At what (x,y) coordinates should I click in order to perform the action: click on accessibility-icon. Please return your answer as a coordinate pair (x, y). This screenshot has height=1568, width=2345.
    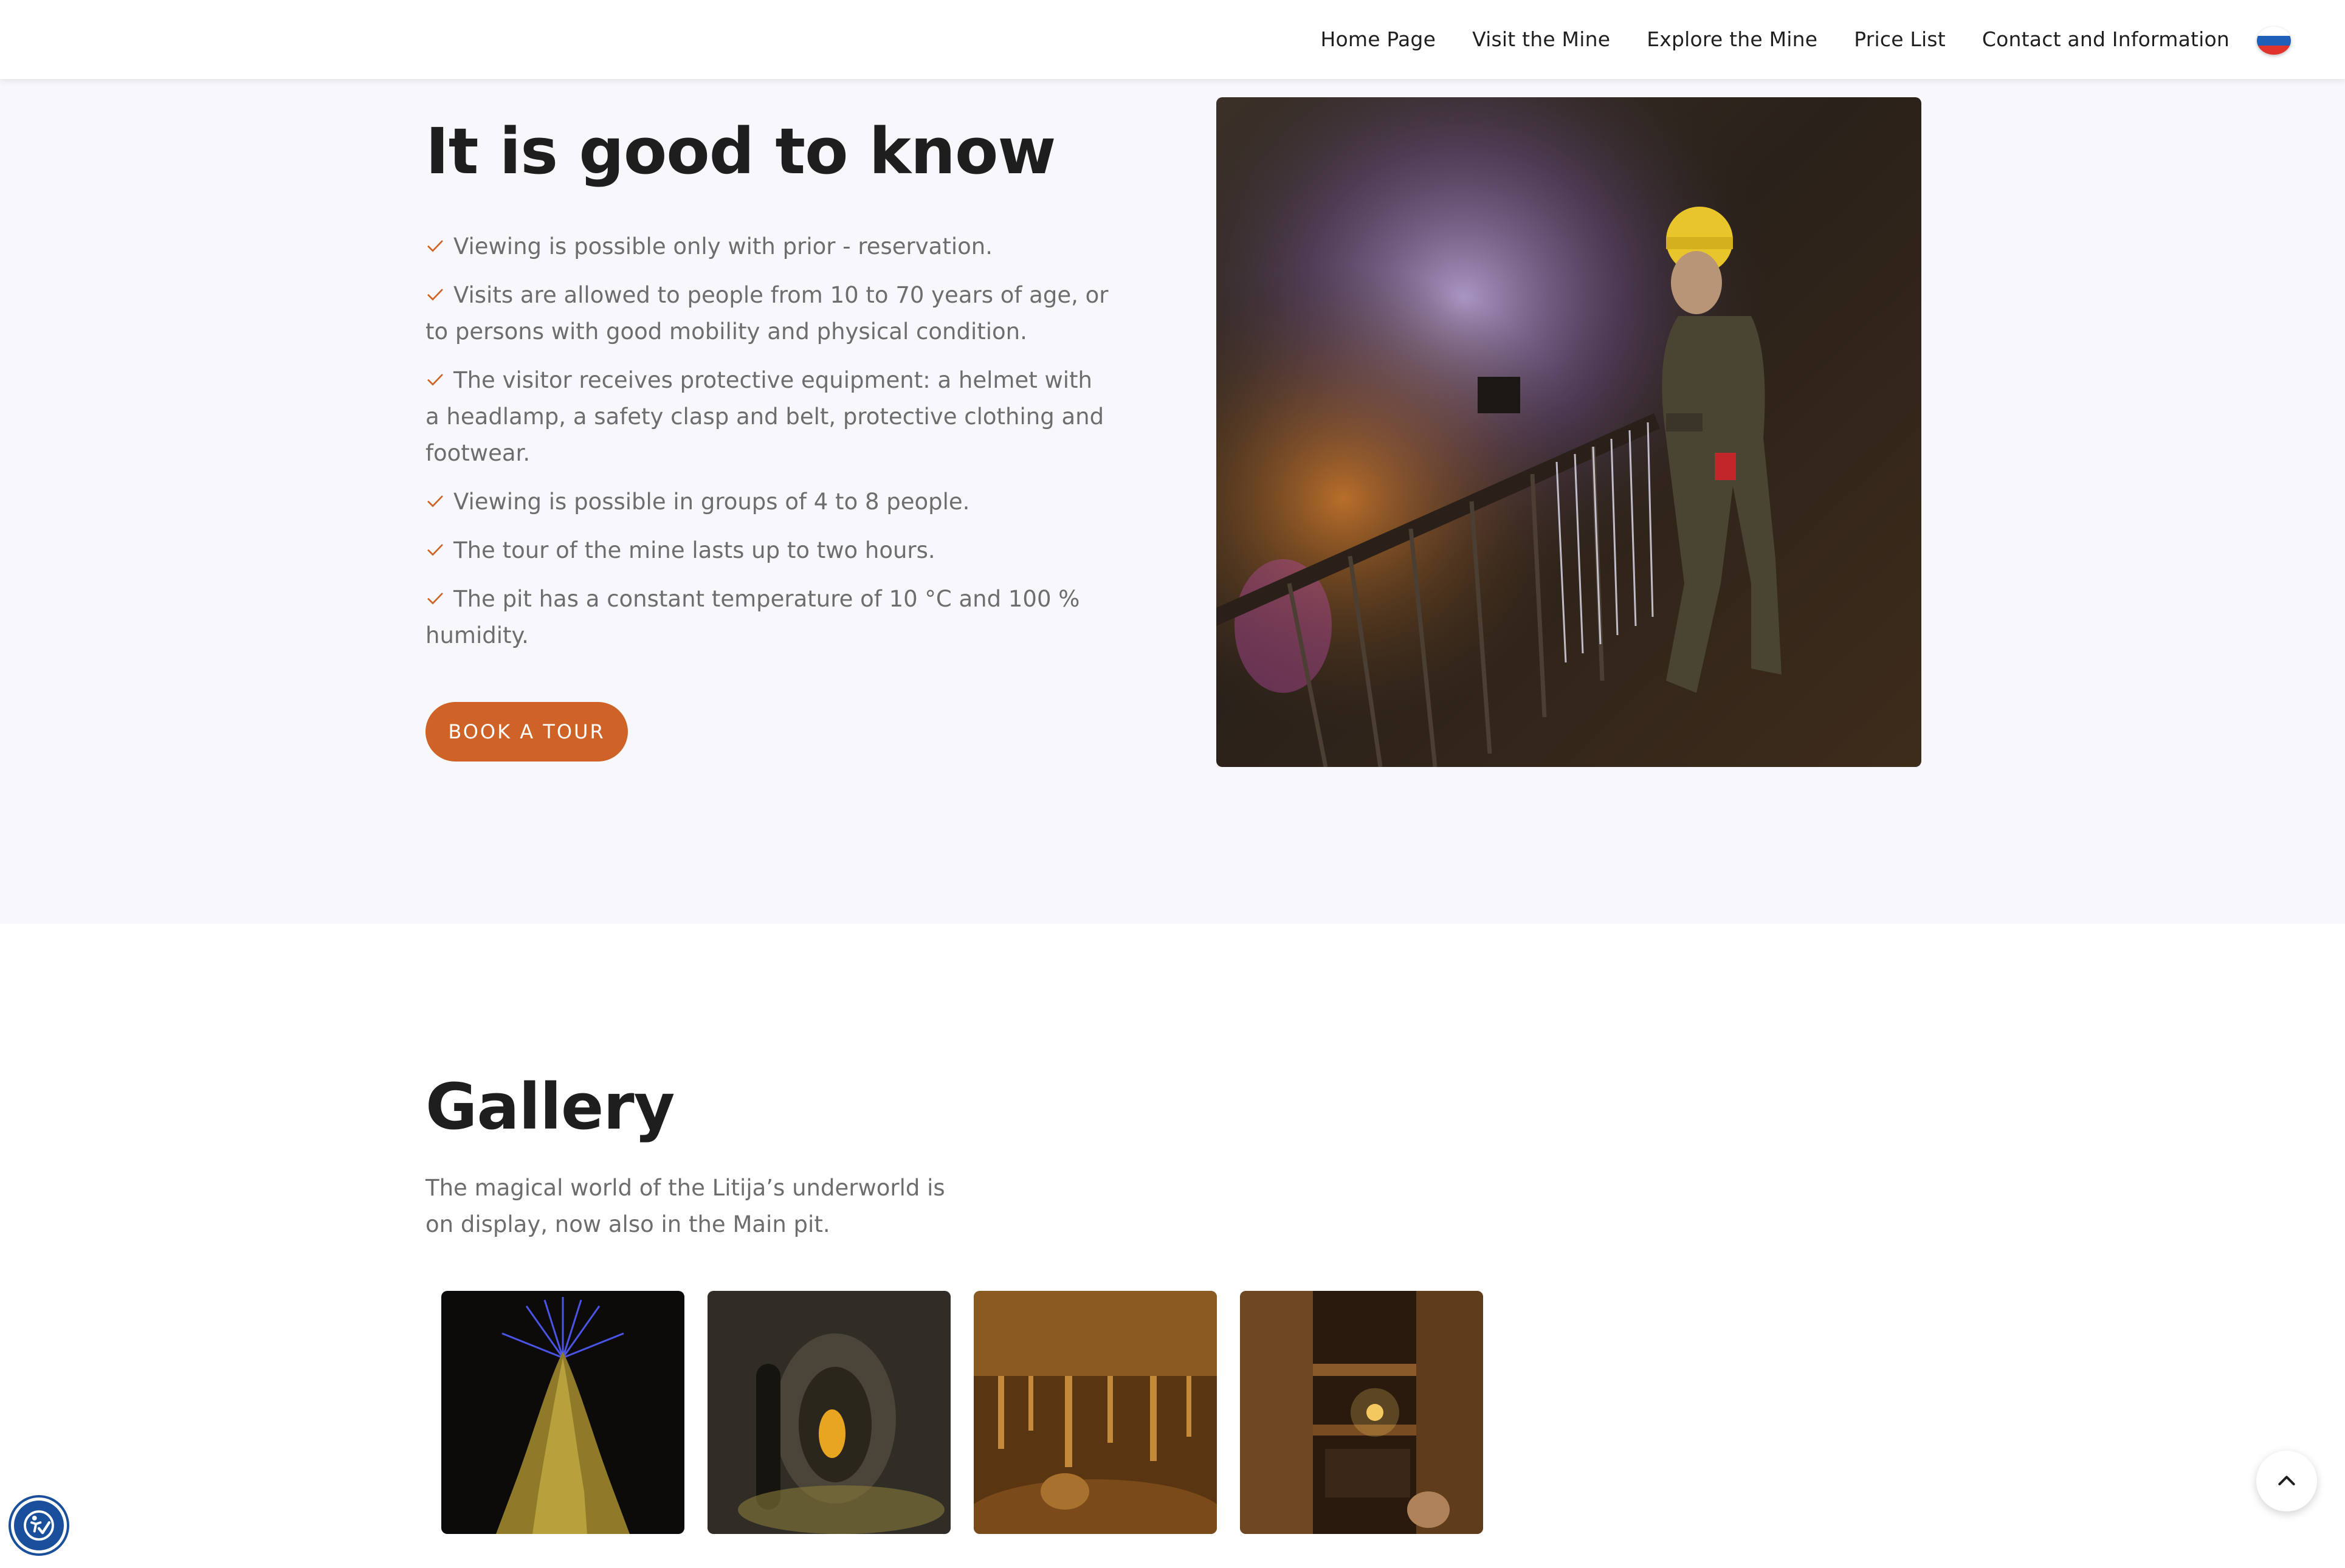
    Looking at the image, I should click on (39, 1525).